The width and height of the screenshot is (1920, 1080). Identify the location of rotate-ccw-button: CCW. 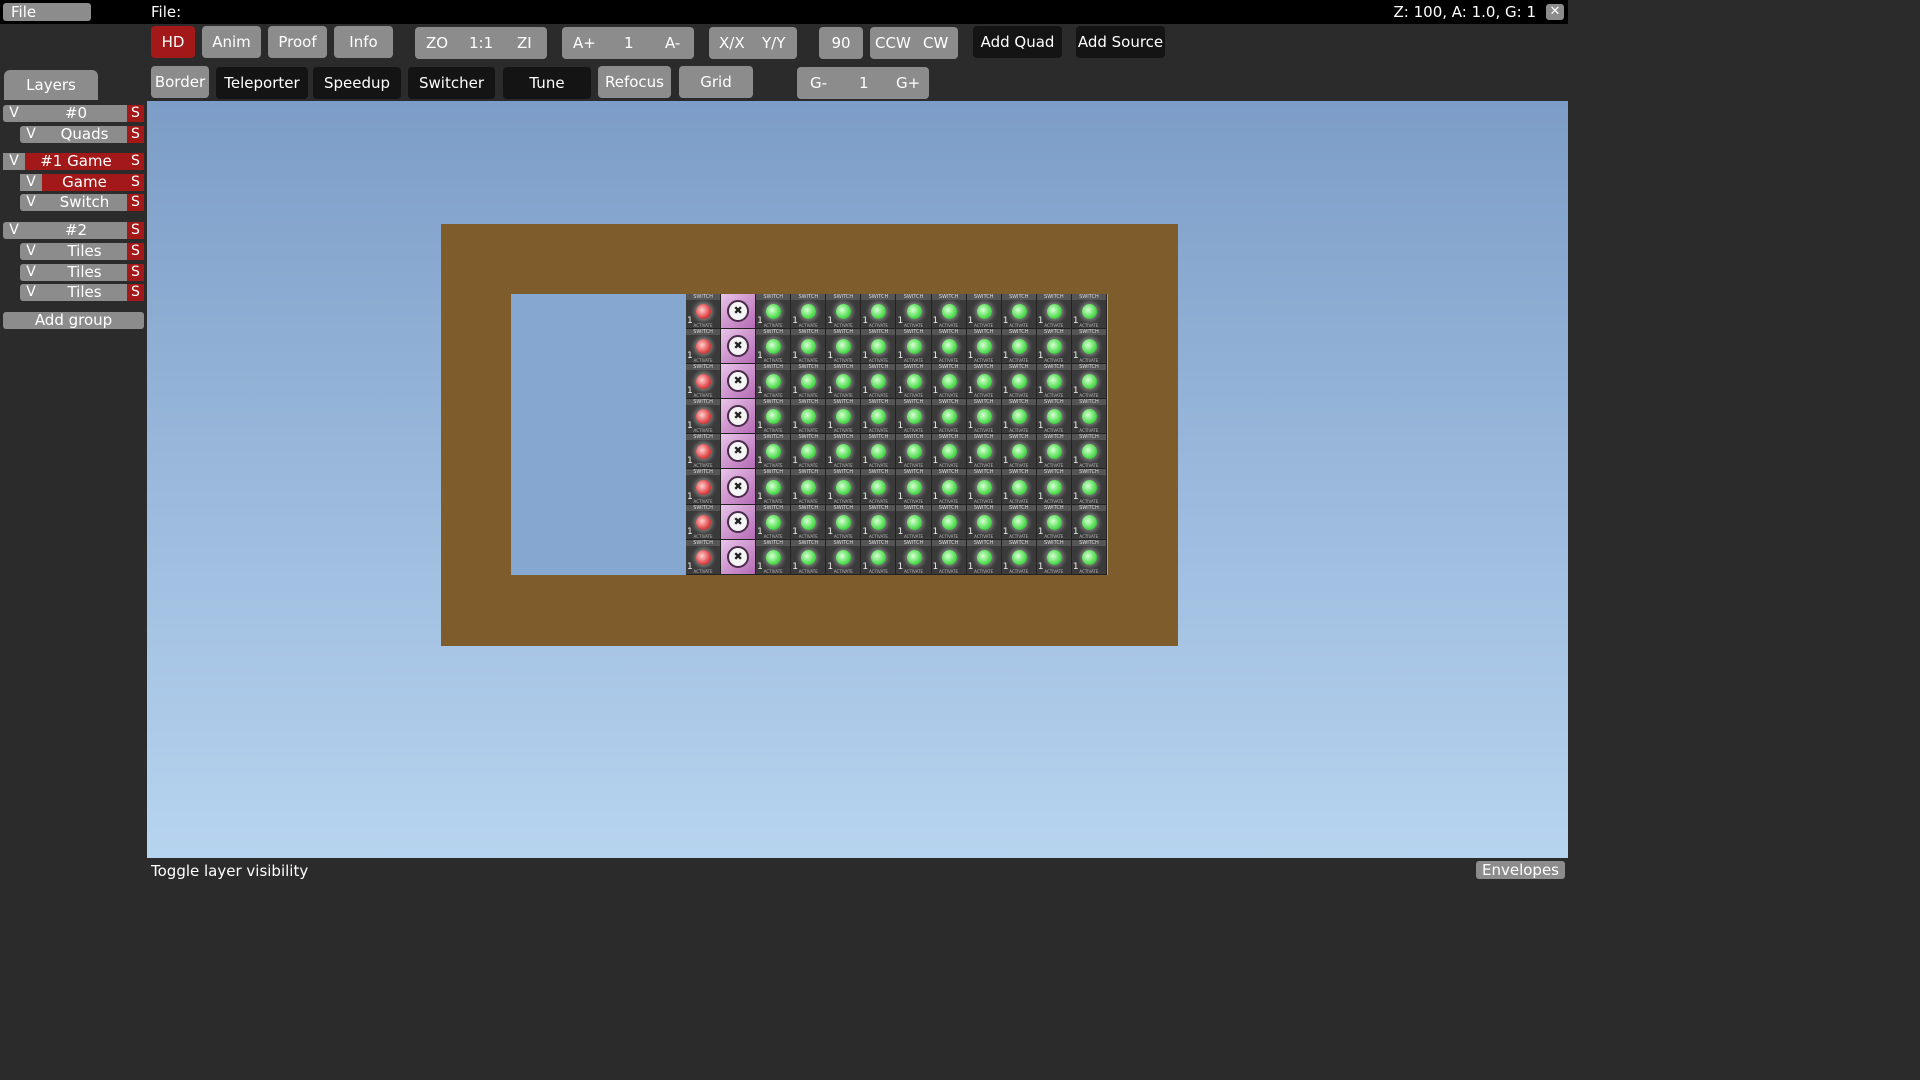
(893, 43).